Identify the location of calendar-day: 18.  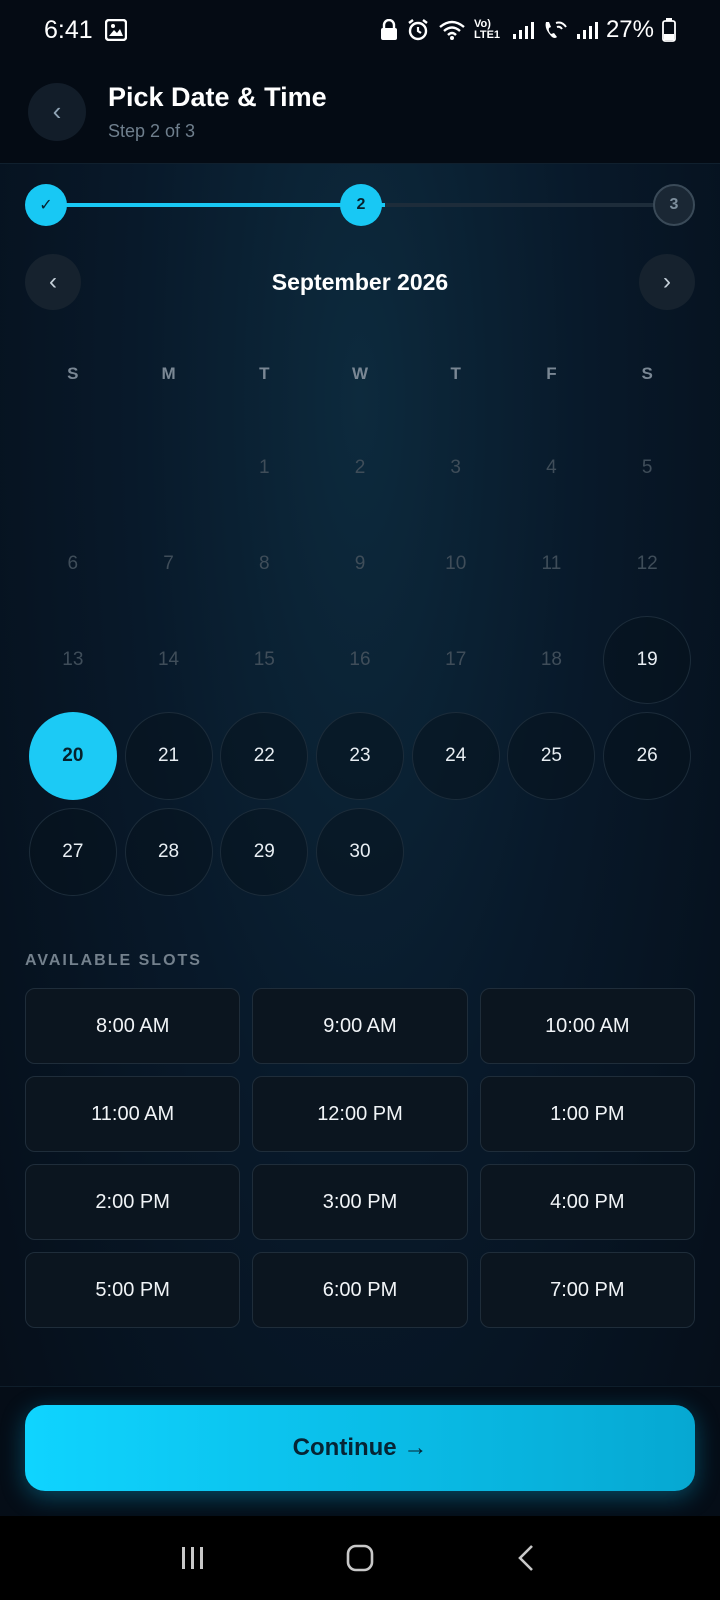
(552, 660).